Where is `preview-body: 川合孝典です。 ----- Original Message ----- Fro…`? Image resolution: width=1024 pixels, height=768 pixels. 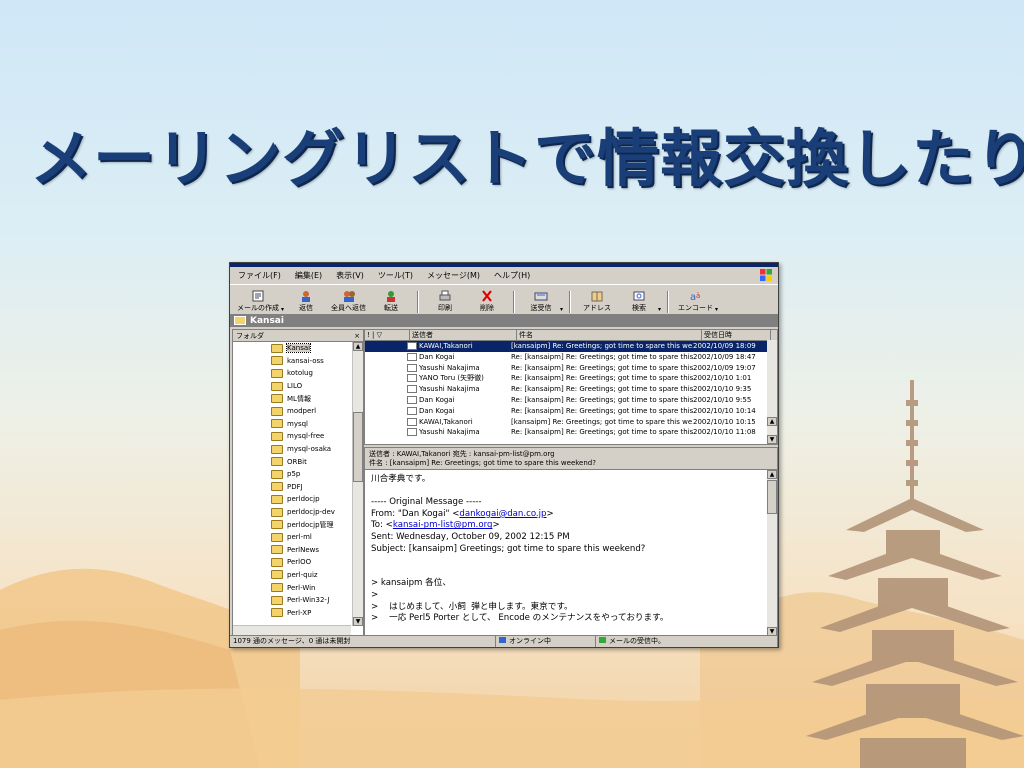 preview-body: 川合孝典です。 ----- Original Message ----- Fro… is located at coordinates (566, 553).